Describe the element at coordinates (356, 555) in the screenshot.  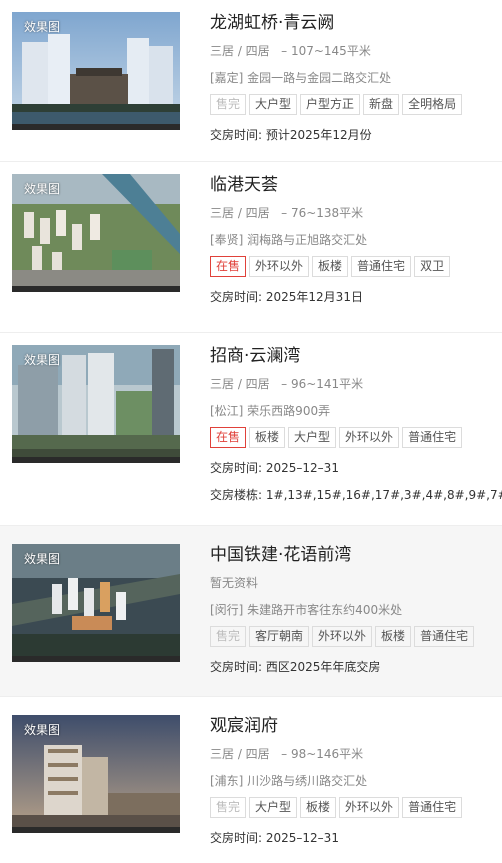
I see `listing-title: 中国铁建·花语前湾` at that location.